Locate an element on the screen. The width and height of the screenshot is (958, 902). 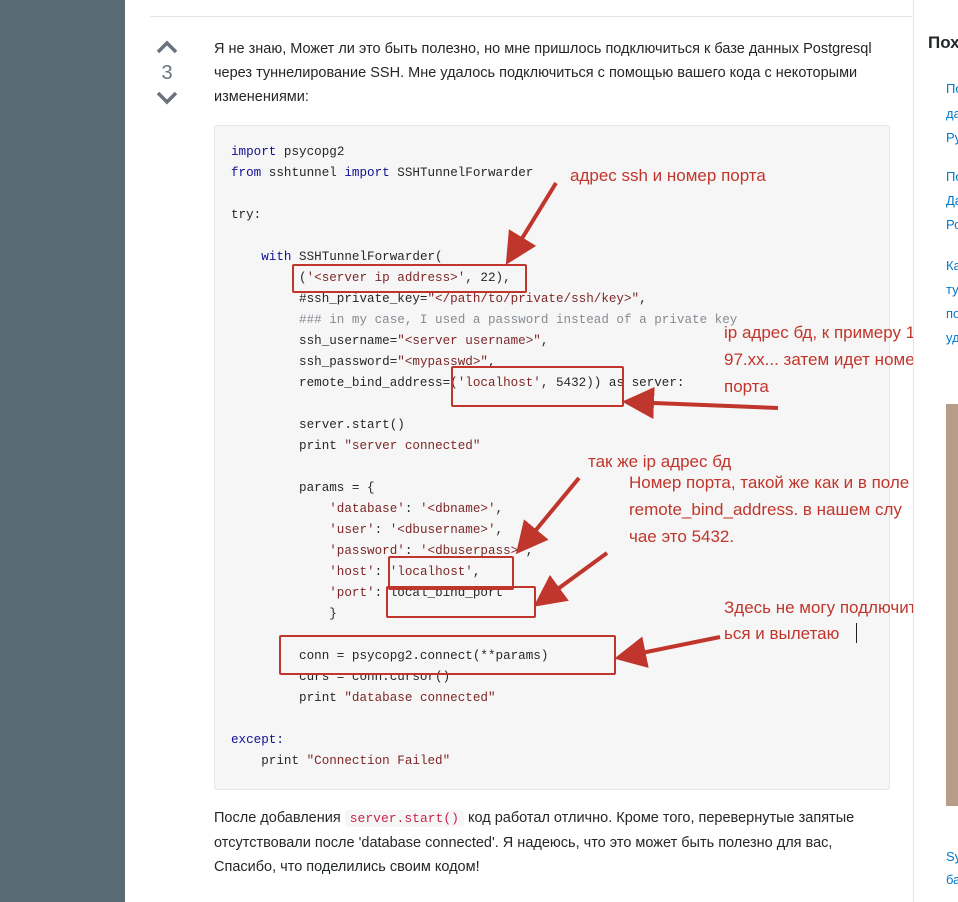
annotation-connect-line-1: Здесь не могу подлючит is located at coordinates (820, 607).